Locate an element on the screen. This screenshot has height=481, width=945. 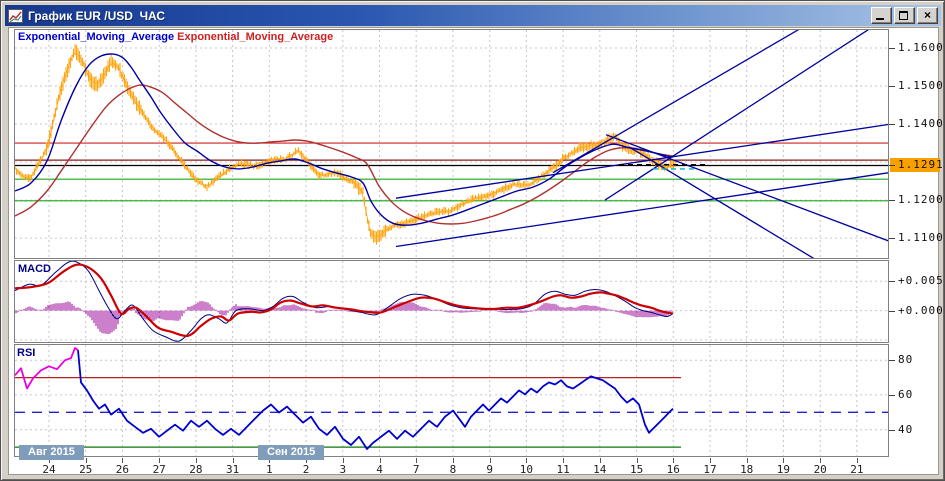
x-axis-label: 8 is located at coordinates (453, 469).